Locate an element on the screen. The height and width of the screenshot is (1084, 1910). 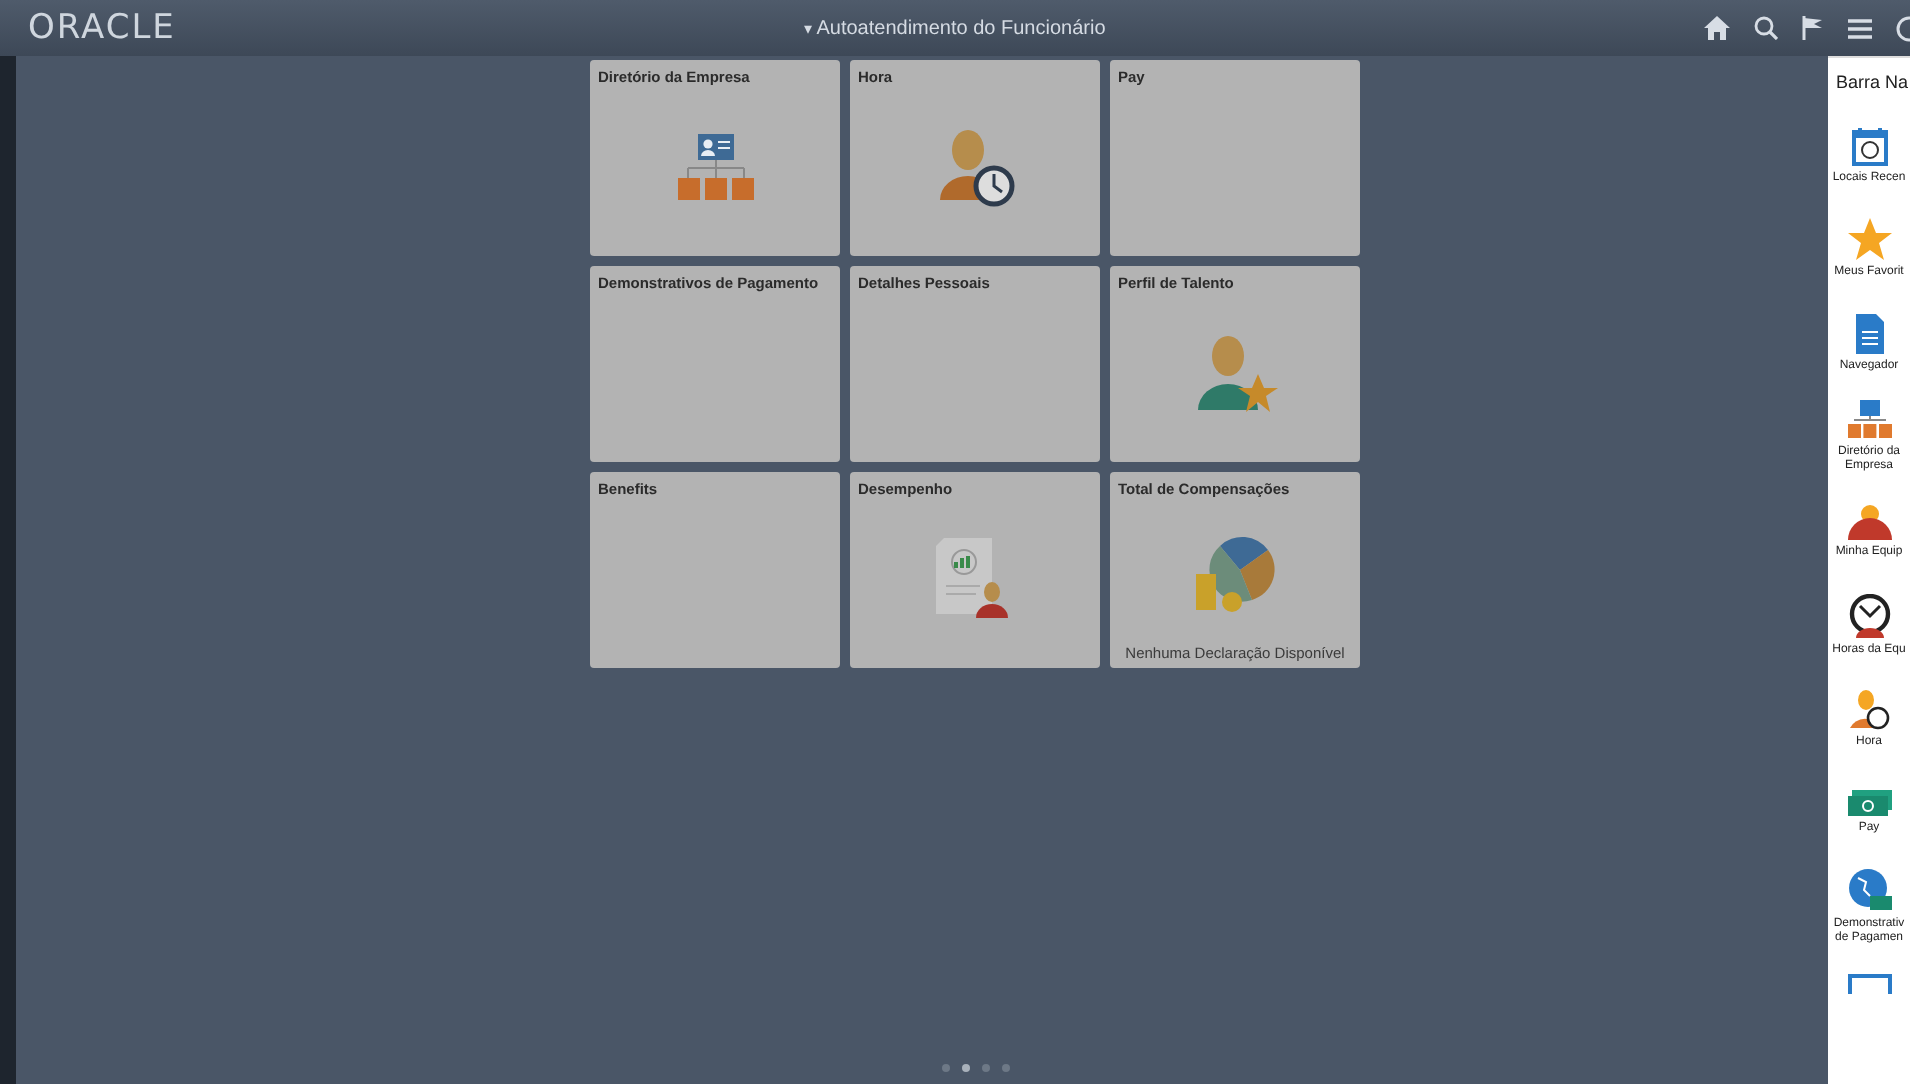
page-title-menu: ▾ Autoatendimento do Funcionário is located at coordinates (955, 28).